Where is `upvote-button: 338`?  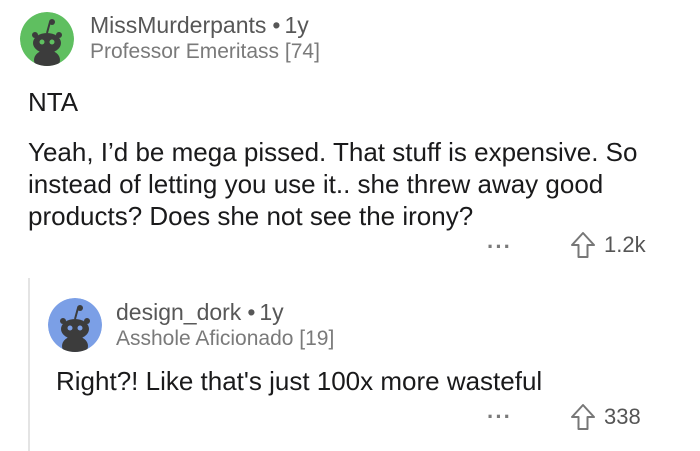 upvote-button: 338 is located at coordinates (605, 417).